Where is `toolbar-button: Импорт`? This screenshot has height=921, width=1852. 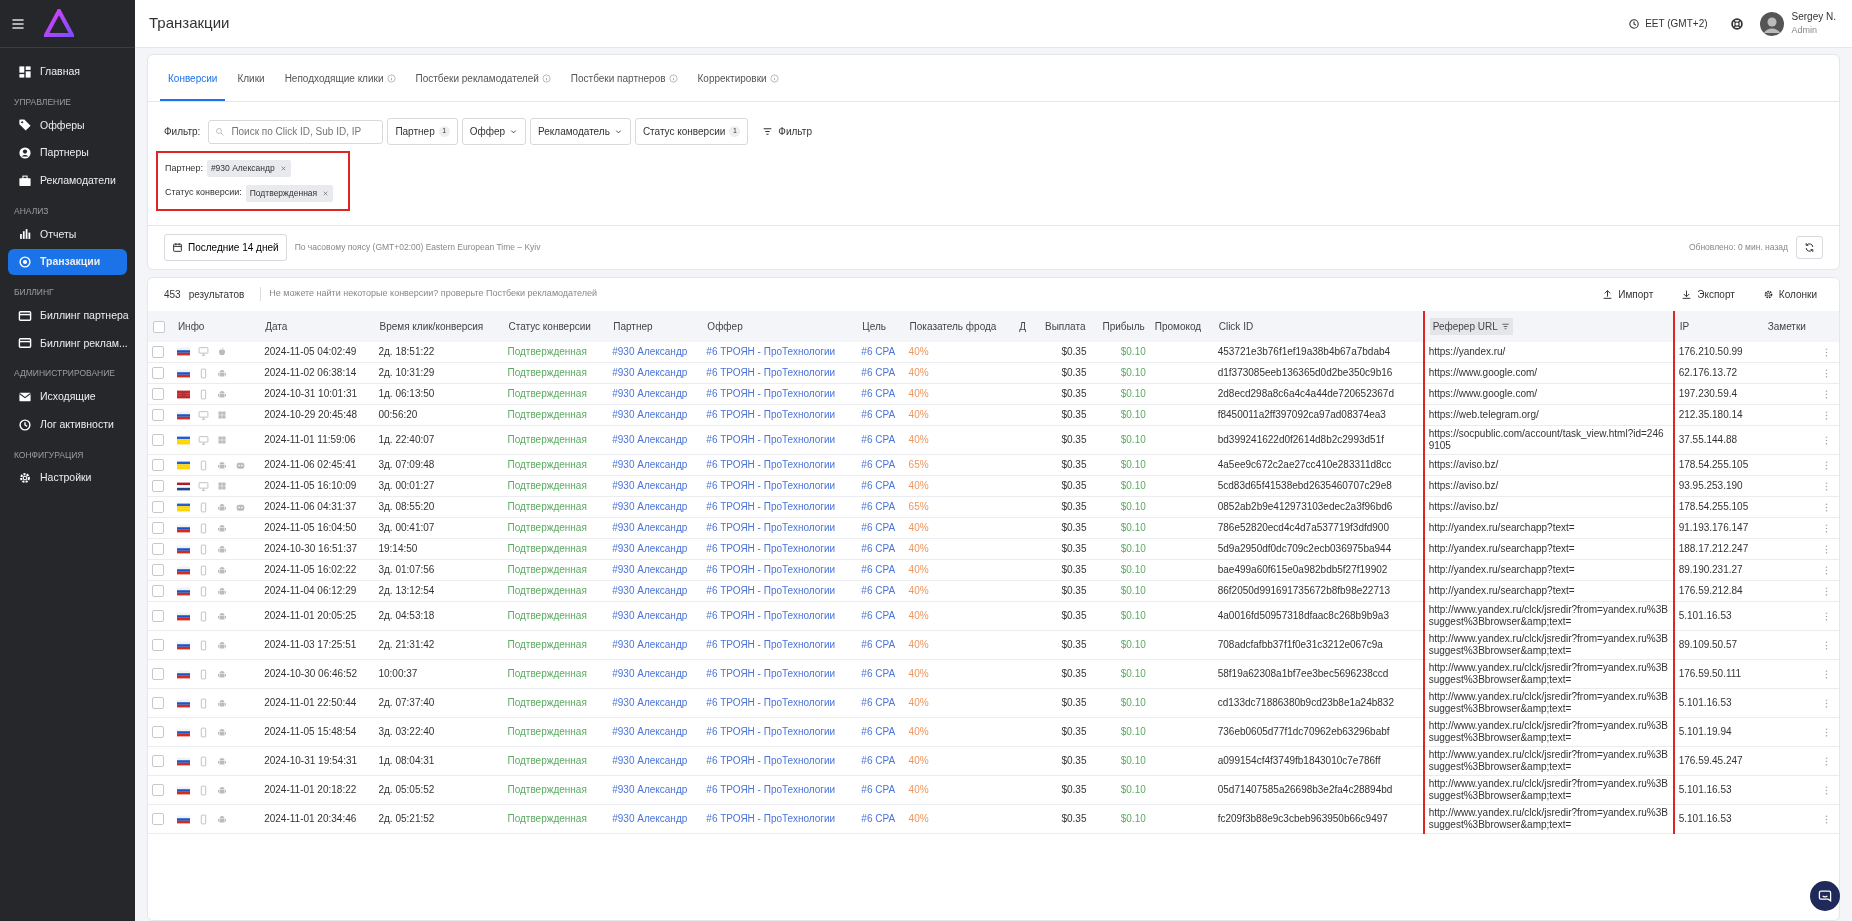
toolbar-button: Импорт is located at coordinates (1628, 294).